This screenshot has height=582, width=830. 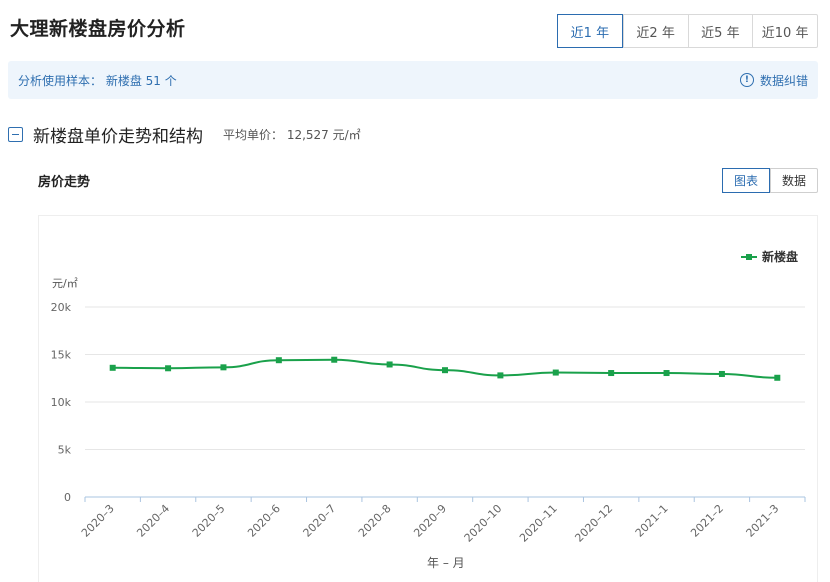 I want to click on x-tick-label: 2021–2, so click(x=707, y=521).